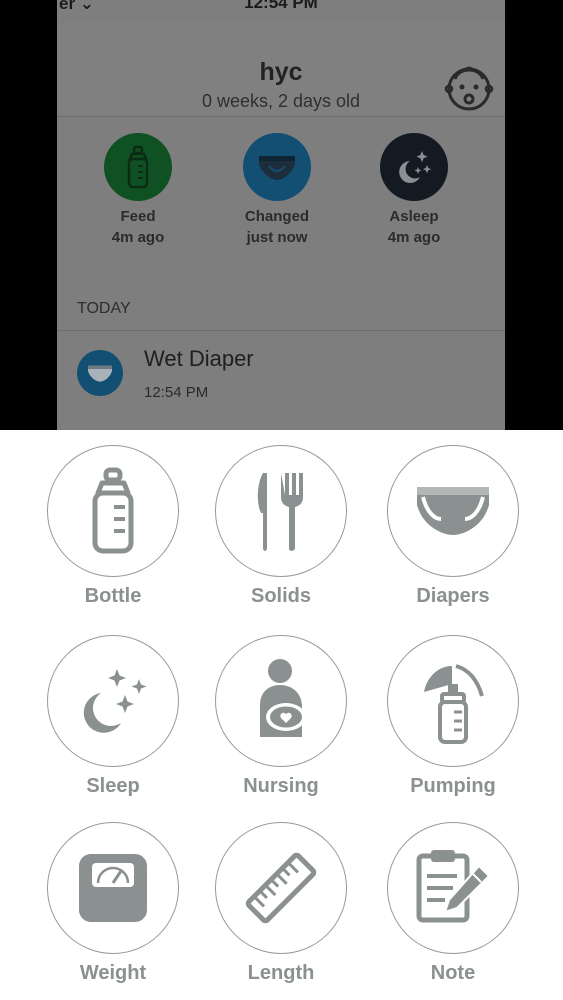  I want to click on fork-knife-icon, so click(280, 512).